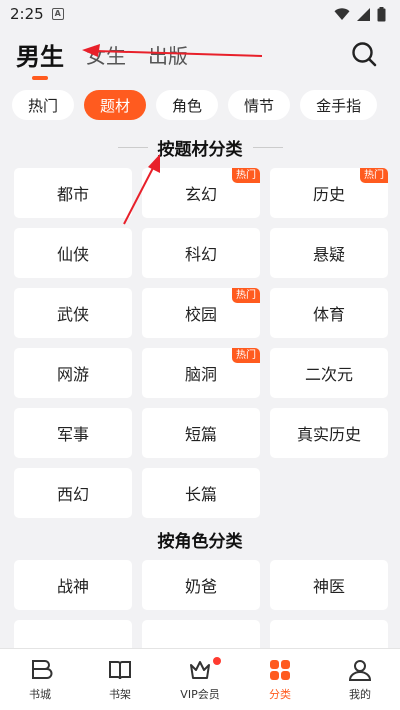  I want to click on genre-cell: 脑洞 热门, so click(201, 373).